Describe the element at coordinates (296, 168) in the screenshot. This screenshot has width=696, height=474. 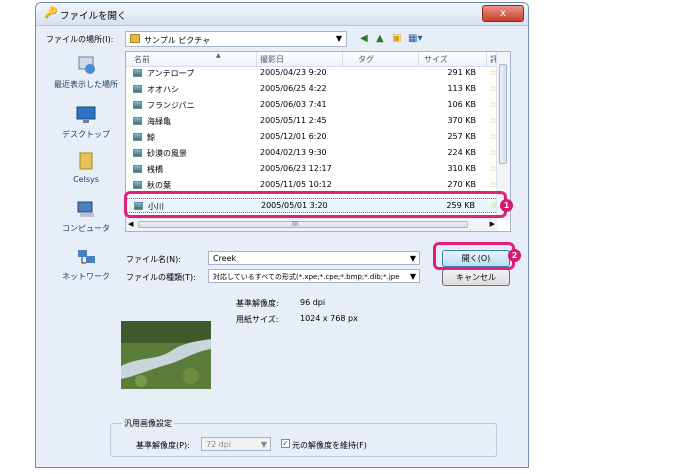
I see `file-date: 2005/06/23 12:17` at that location.